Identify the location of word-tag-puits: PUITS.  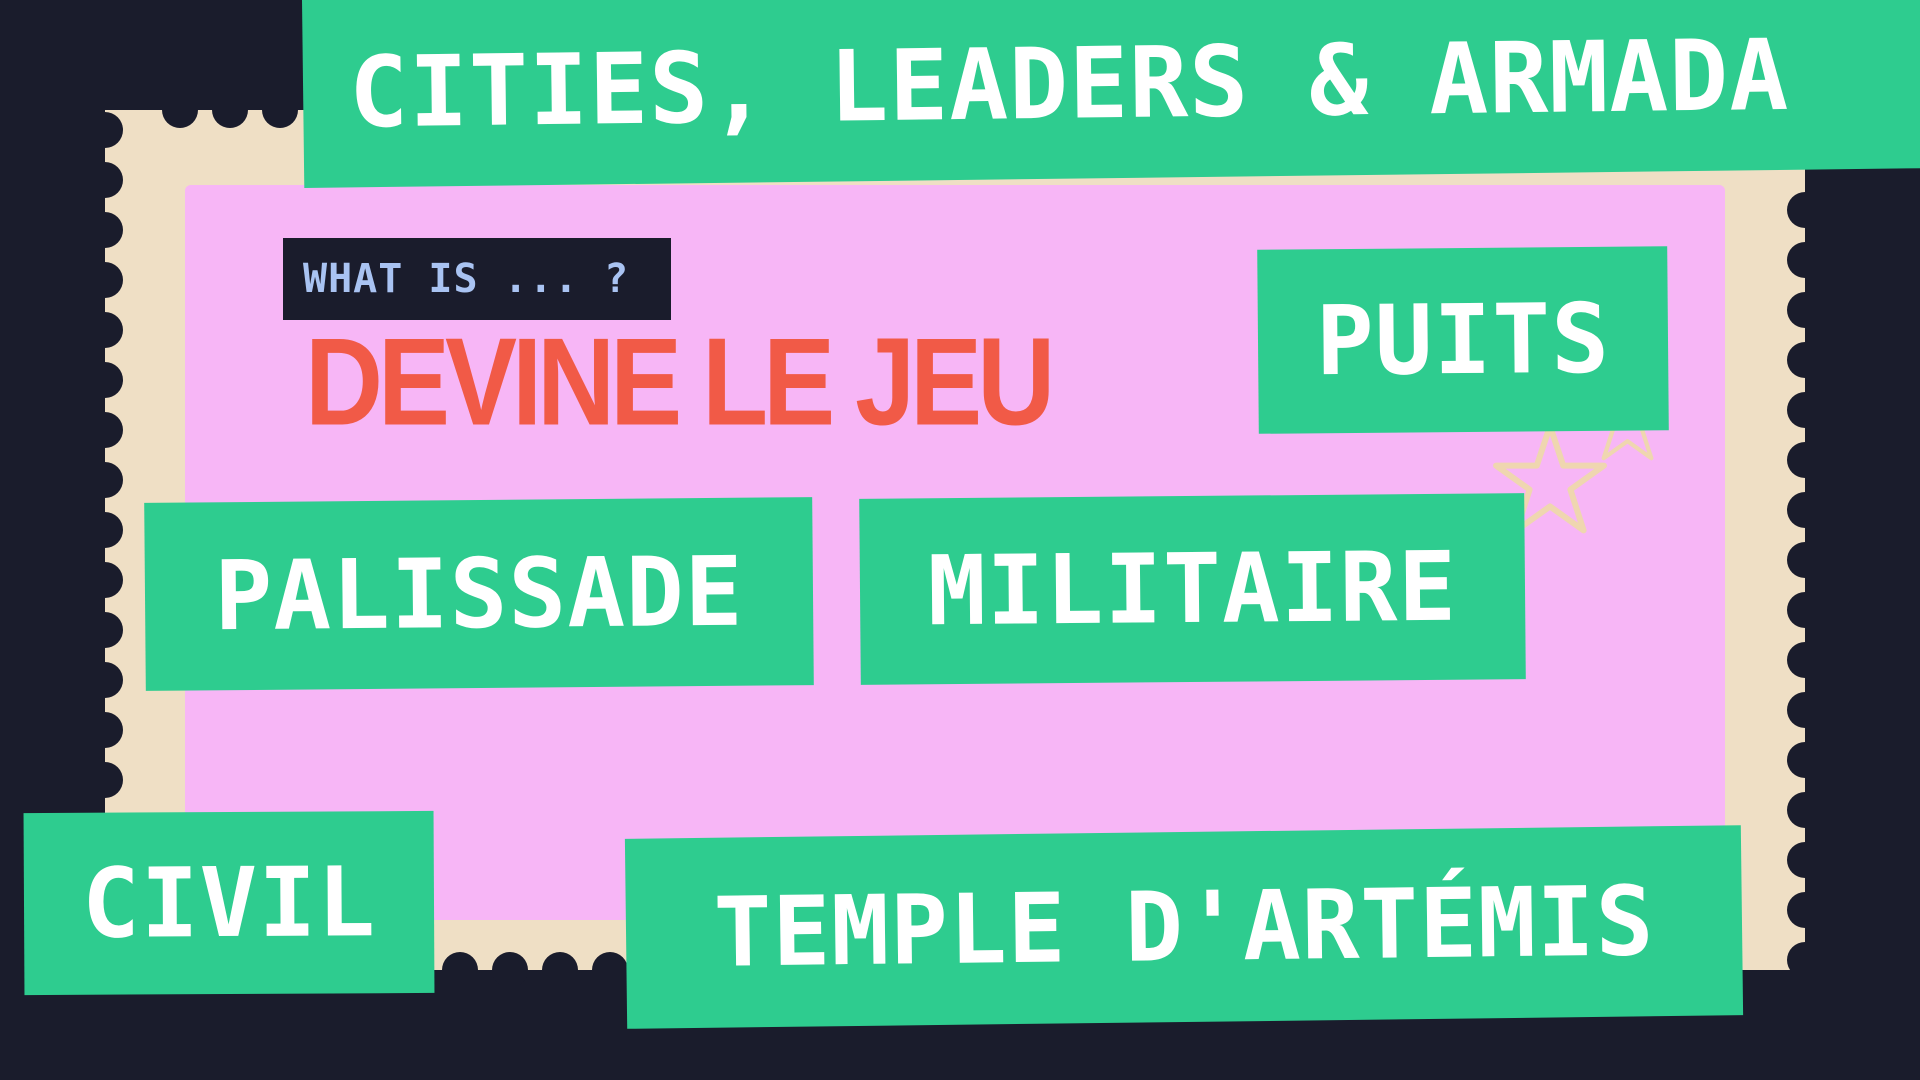
(1463, 340).